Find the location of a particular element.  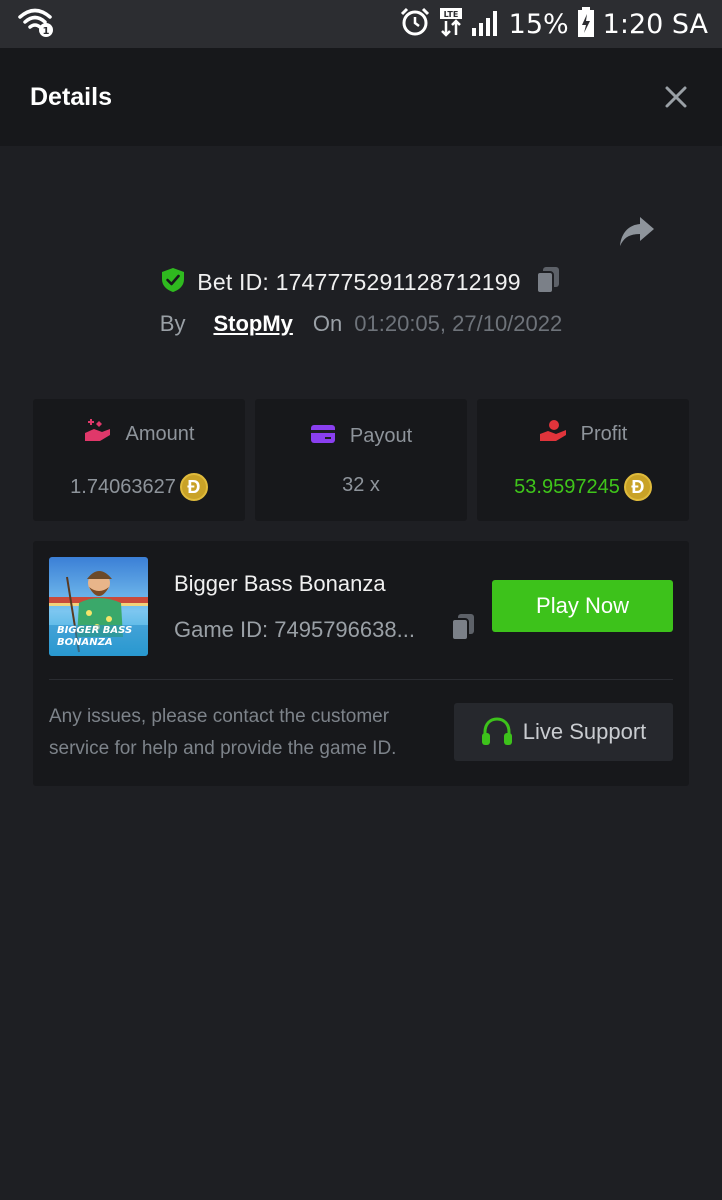

clock: 1:20 SA is located at coordinates (655, 24).